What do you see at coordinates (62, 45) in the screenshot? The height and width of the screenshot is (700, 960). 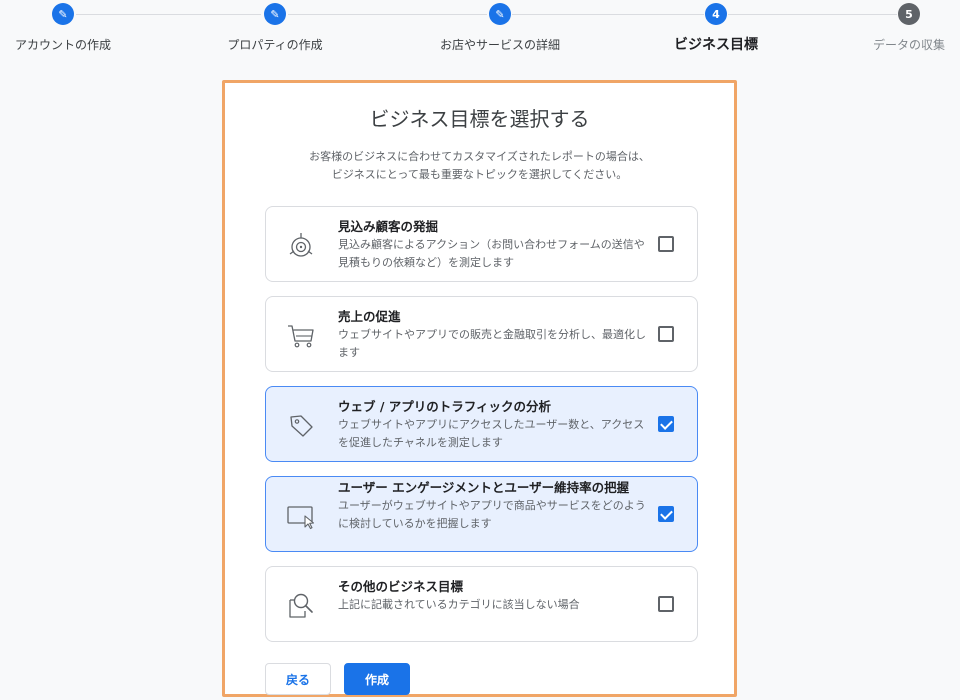 I see `step-label: アカウントの作成` at bounding box center [62, 45].